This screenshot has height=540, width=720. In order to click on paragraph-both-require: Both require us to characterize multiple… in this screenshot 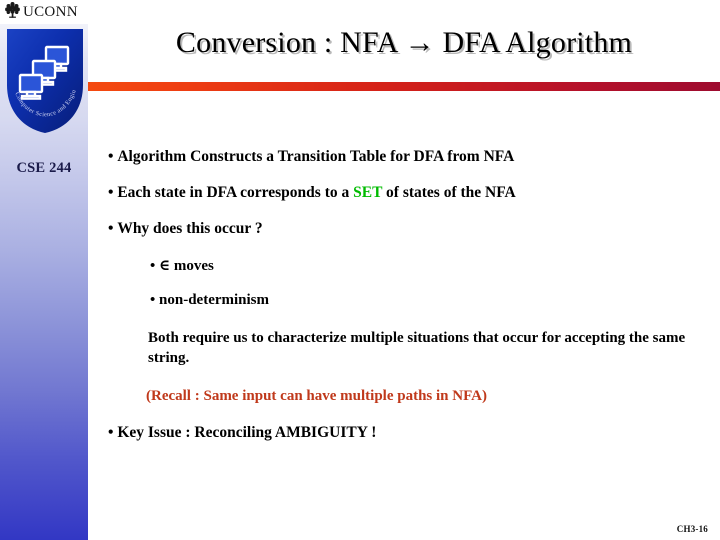, I will do `click(417, 348)`.